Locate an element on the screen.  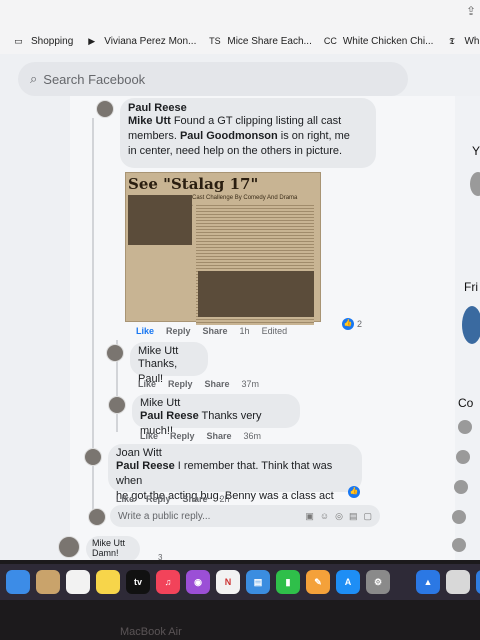
reply-actions: Like Reply Share 37m is located at coordinates (198, 384).